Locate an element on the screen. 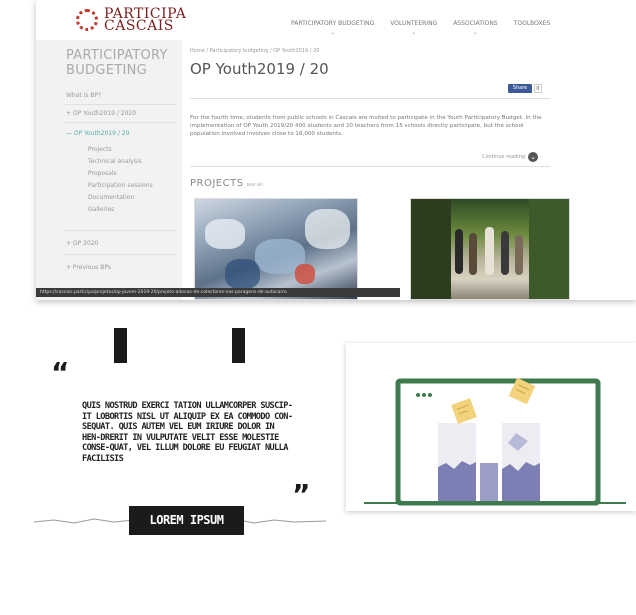  see-all-link: see all is located at coordinates (255, 185).